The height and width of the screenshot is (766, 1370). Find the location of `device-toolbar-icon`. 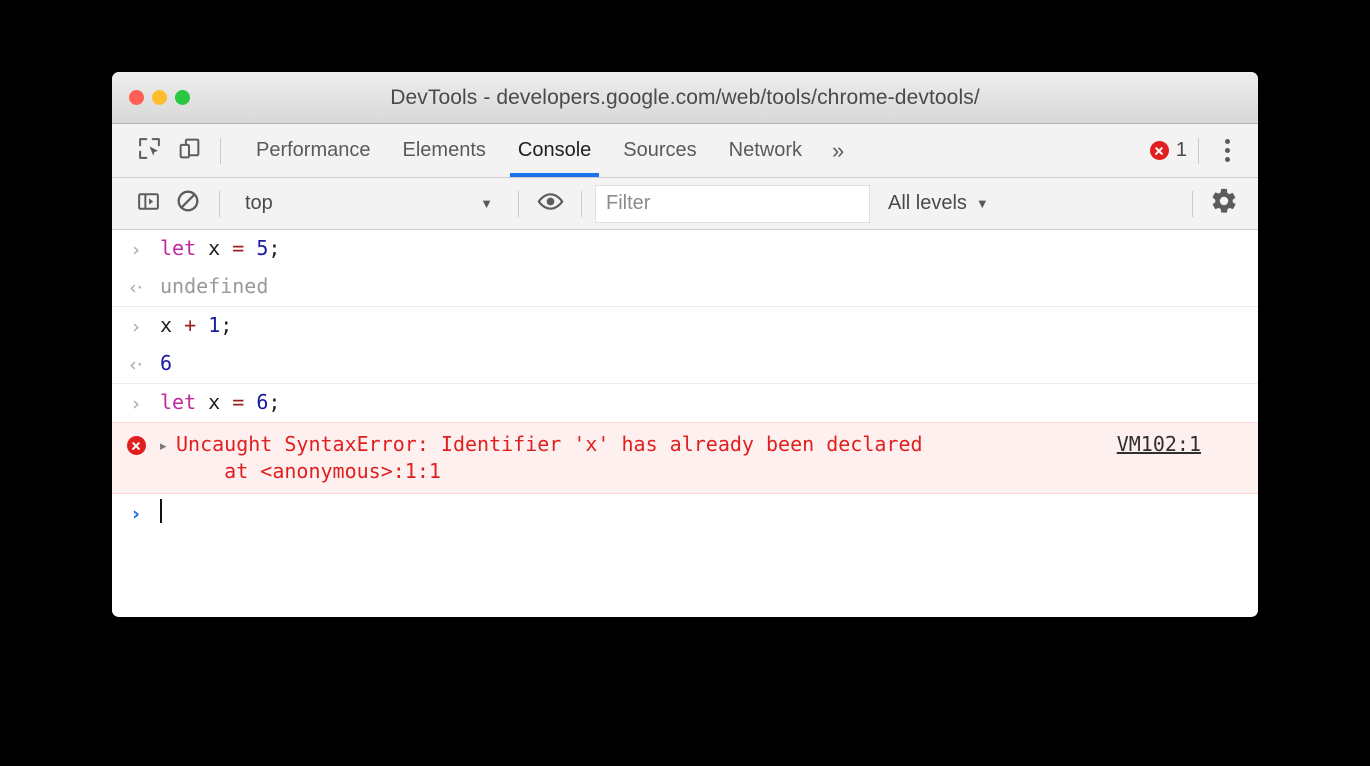

device-toolbar-icon is located at coordinates (189, 151).